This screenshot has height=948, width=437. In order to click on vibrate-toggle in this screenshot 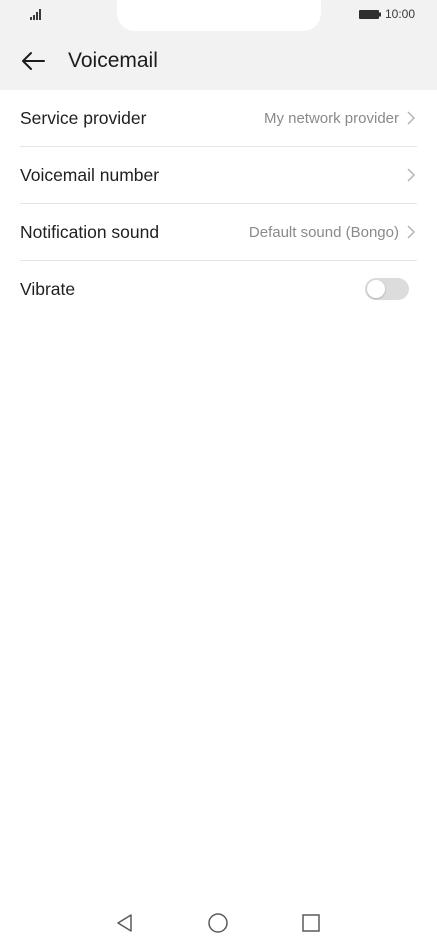, I will do `click(387, 289)`.